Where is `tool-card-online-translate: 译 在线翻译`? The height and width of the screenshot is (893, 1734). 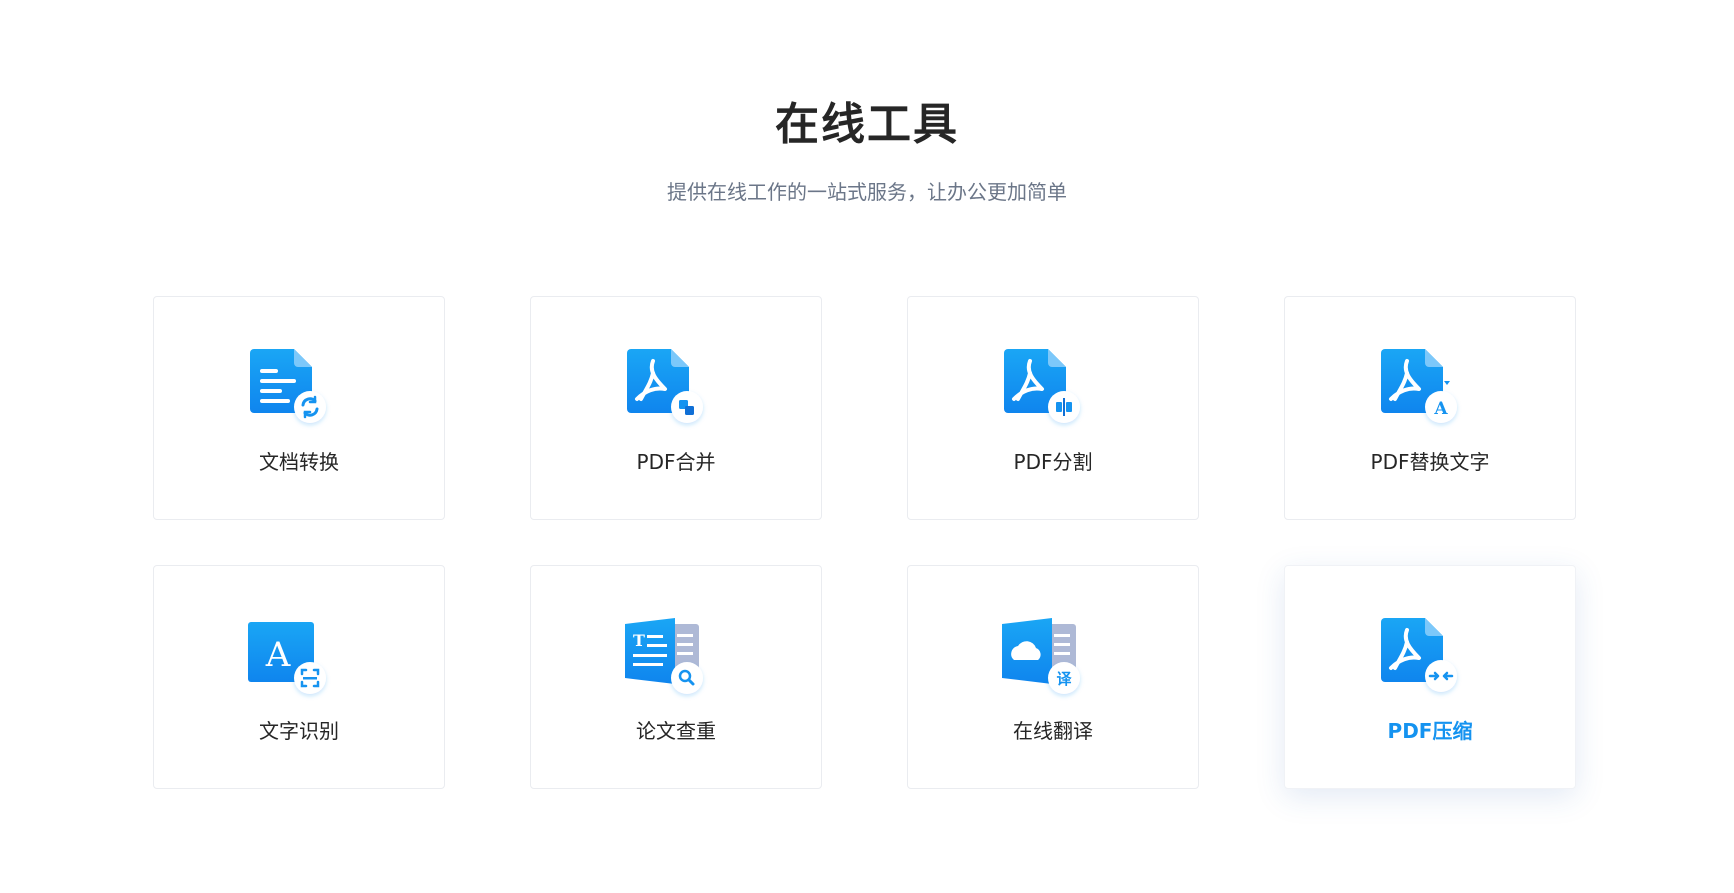
tool-card-online-translate: 译 在线翻译 is located at coordinates (1053, 677).